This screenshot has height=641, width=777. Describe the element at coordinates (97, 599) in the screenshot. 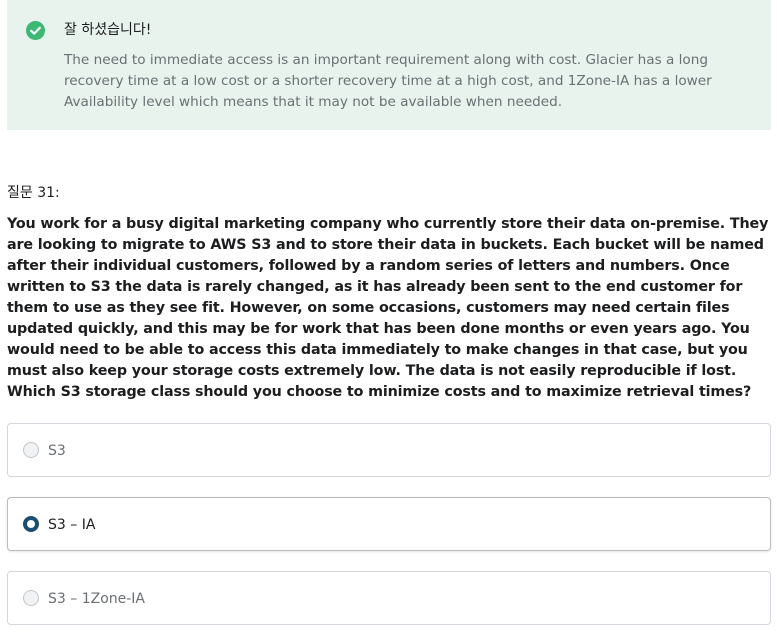

I see `answer-label: S3 – 1Zone-IA` at that location.